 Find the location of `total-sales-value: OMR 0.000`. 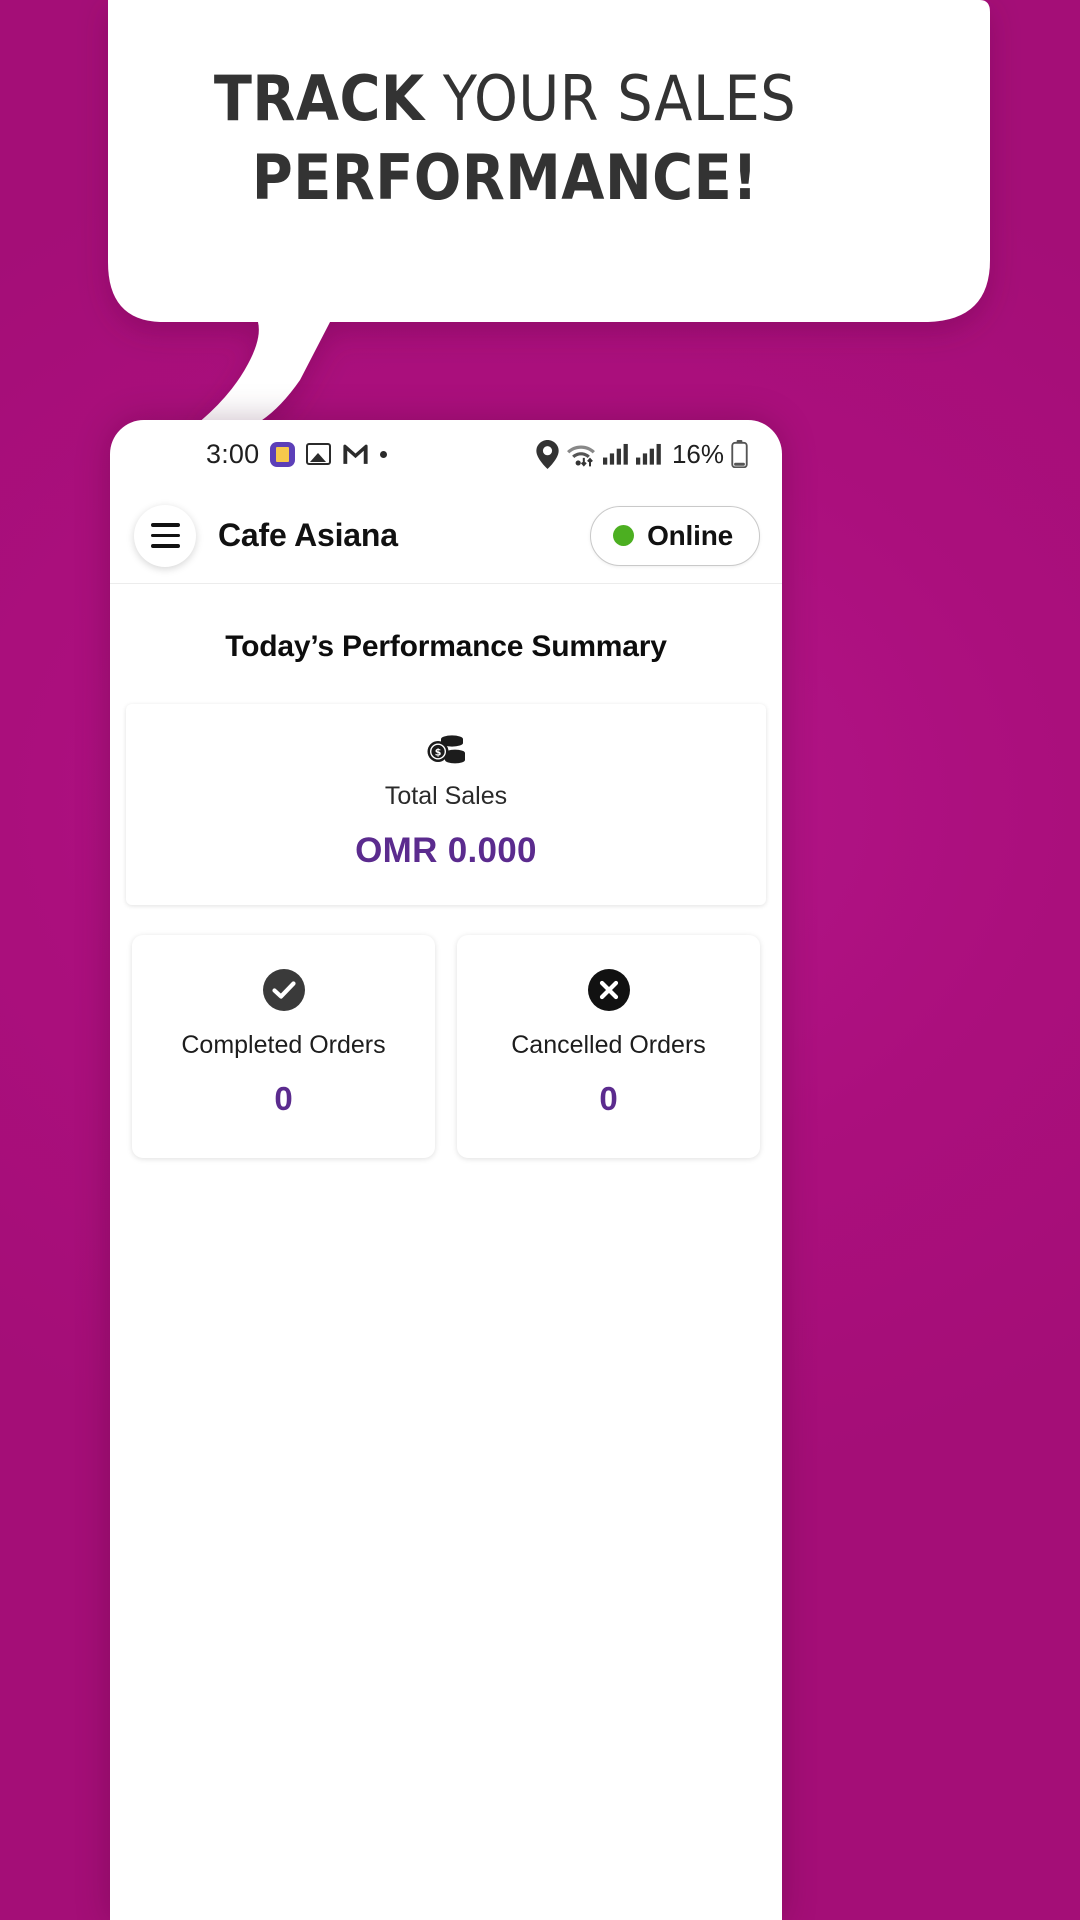

total-sales-value: OMR 0.000 is located at coordinates (446, 850).